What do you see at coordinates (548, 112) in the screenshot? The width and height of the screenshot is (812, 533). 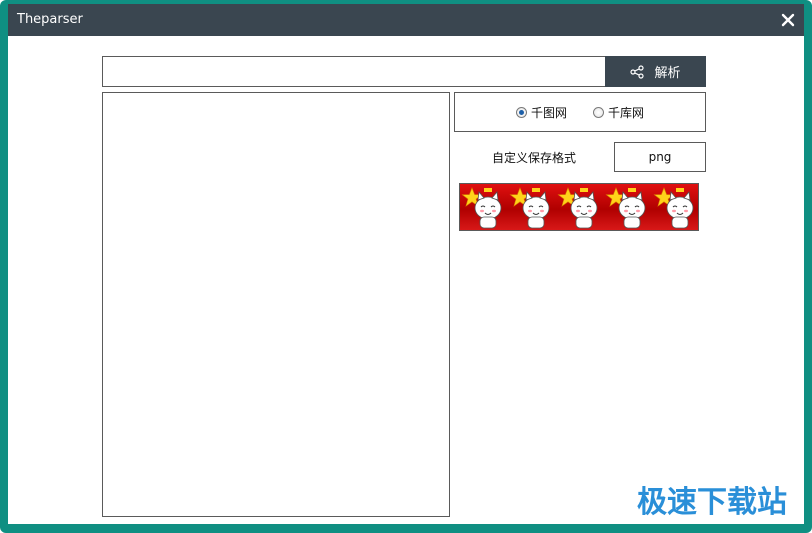 I see `radio-qiantu-label: 千图网` at bounding box center [548, 112].